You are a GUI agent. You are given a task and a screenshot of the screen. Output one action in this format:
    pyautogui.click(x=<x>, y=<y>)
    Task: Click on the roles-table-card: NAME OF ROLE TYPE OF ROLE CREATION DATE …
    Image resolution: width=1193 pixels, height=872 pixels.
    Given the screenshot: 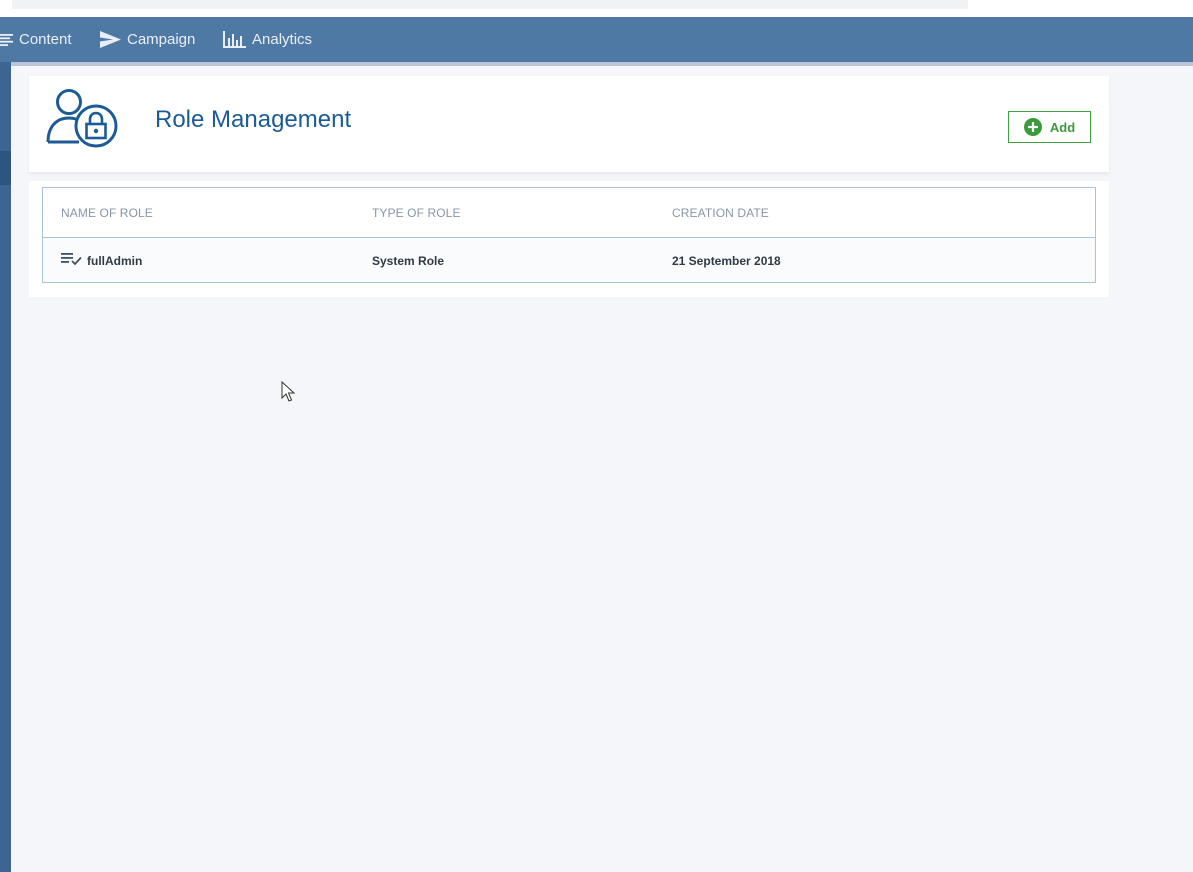 What is the action you would take?
    pyautogui.click(x=569, y=239)
    